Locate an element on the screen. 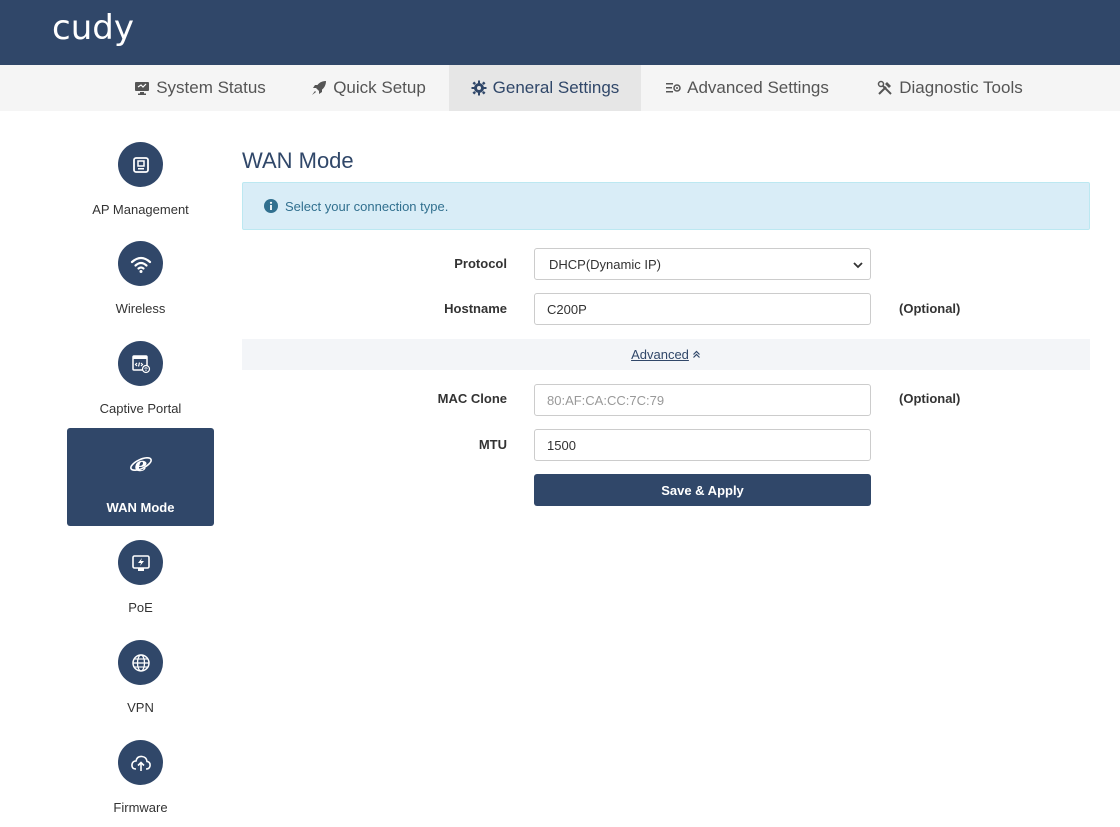 This screenshot has height=827, width=1120. protocol-select: DHCP(Dynamic IP) is located at coordinates (702, 264).